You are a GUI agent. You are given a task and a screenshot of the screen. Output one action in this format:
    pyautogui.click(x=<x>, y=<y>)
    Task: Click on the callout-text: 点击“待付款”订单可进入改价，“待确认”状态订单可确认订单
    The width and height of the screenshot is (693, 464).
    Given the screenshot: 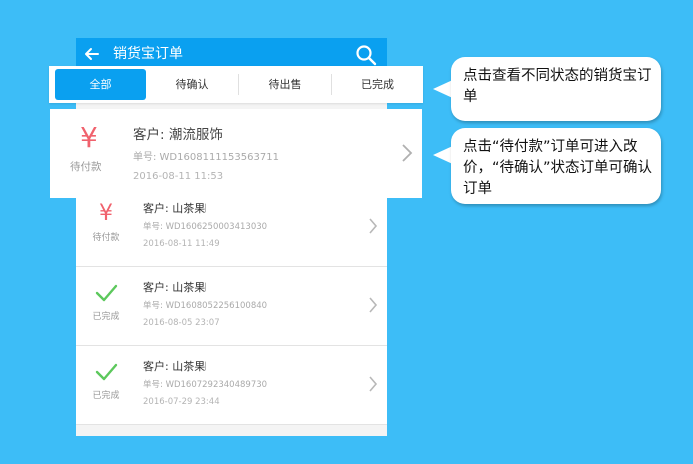 What is the action you would take?
    pyautogui.click(x=558, y=168)
    